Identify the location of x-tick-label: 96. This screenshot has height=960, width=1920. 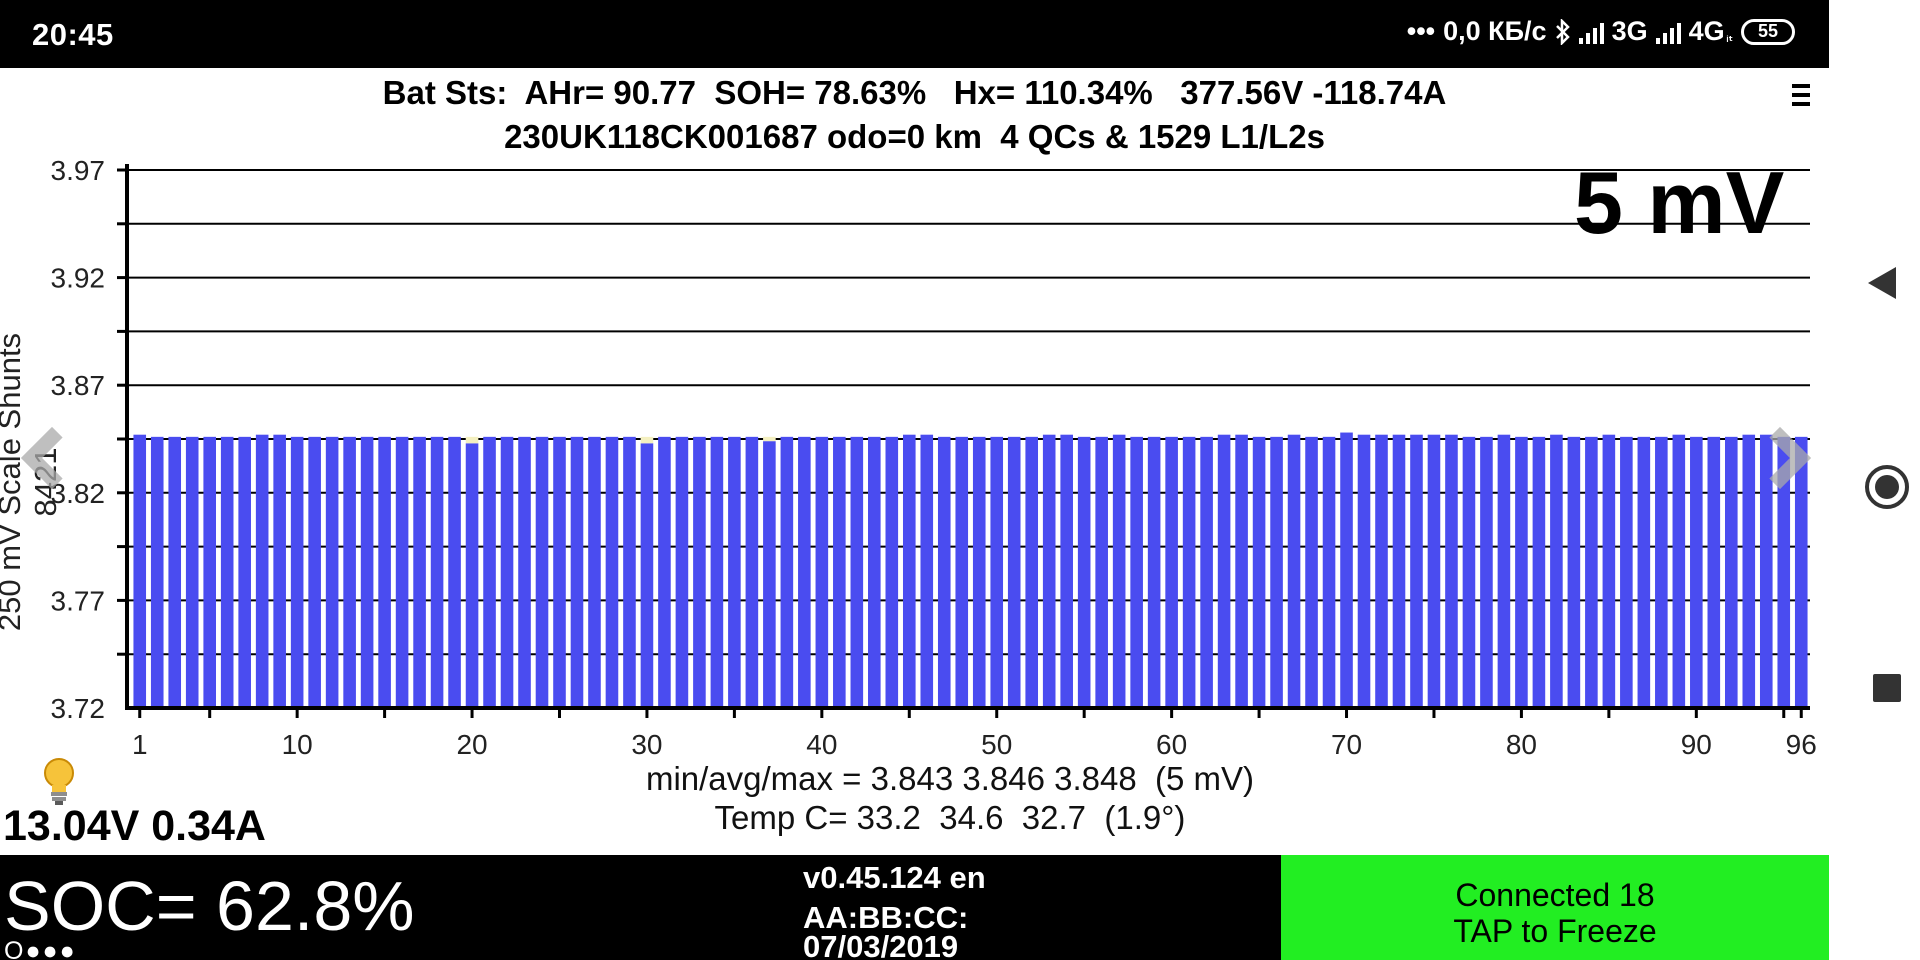
(1801, 744).